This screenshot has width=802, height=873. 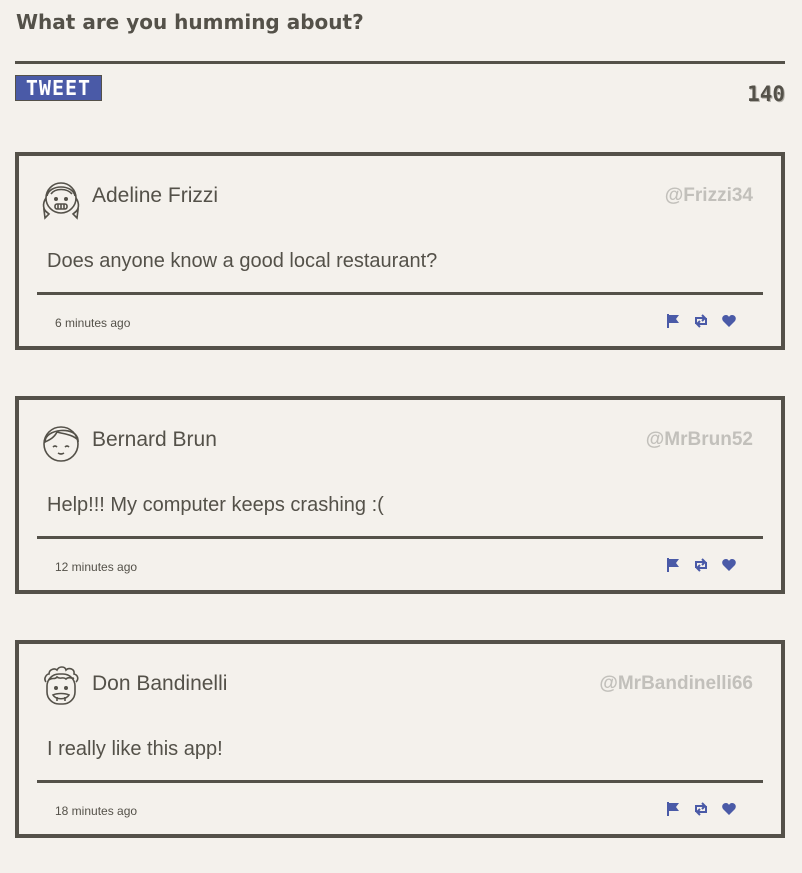 What do you see at coordinates (96, 811) in the screenshot?
I see `timestamp: 18 minutes ago` at bounding box center [96, 811].